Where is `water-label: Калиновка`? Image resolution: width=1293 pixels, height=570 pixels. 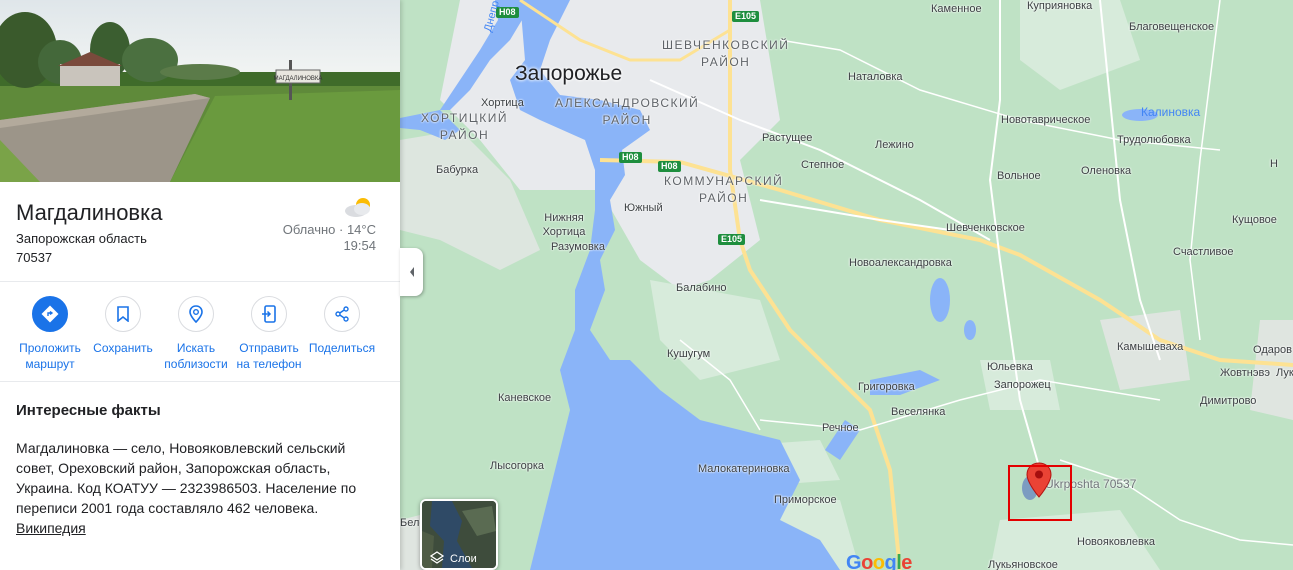
water-label: Калиновка is located at coordinates (1171, 112).